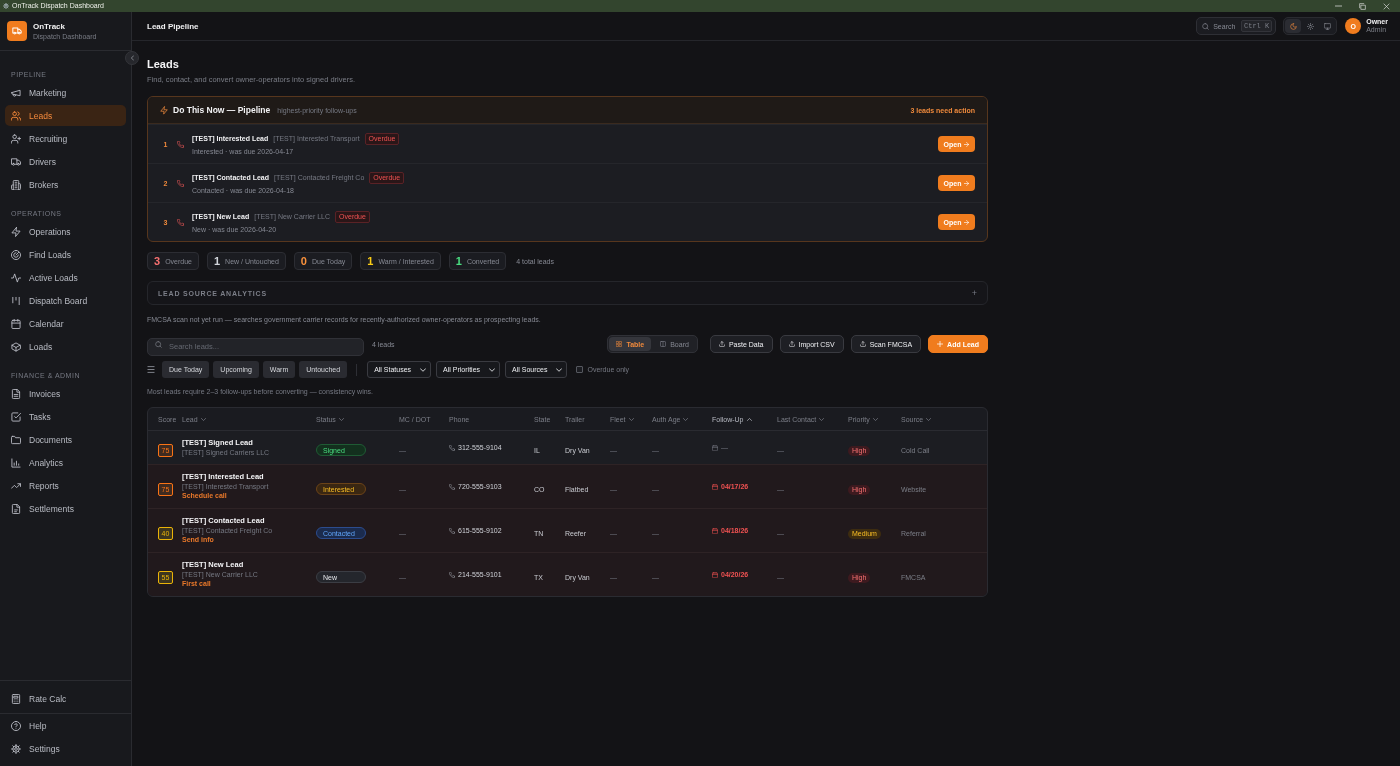 This screenshot has height=766, width=1400. I want to click on chevron-up-icon, so click(749, 419).